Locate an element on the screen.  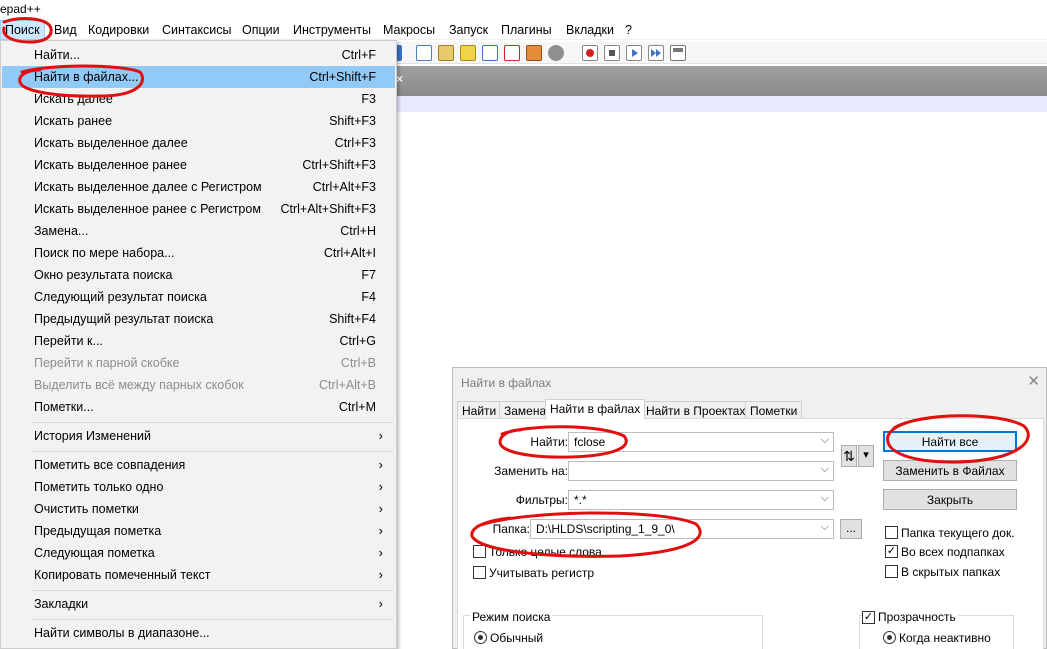
subfolders-label: Во всех подпапках is located at coordinates (953, 552).